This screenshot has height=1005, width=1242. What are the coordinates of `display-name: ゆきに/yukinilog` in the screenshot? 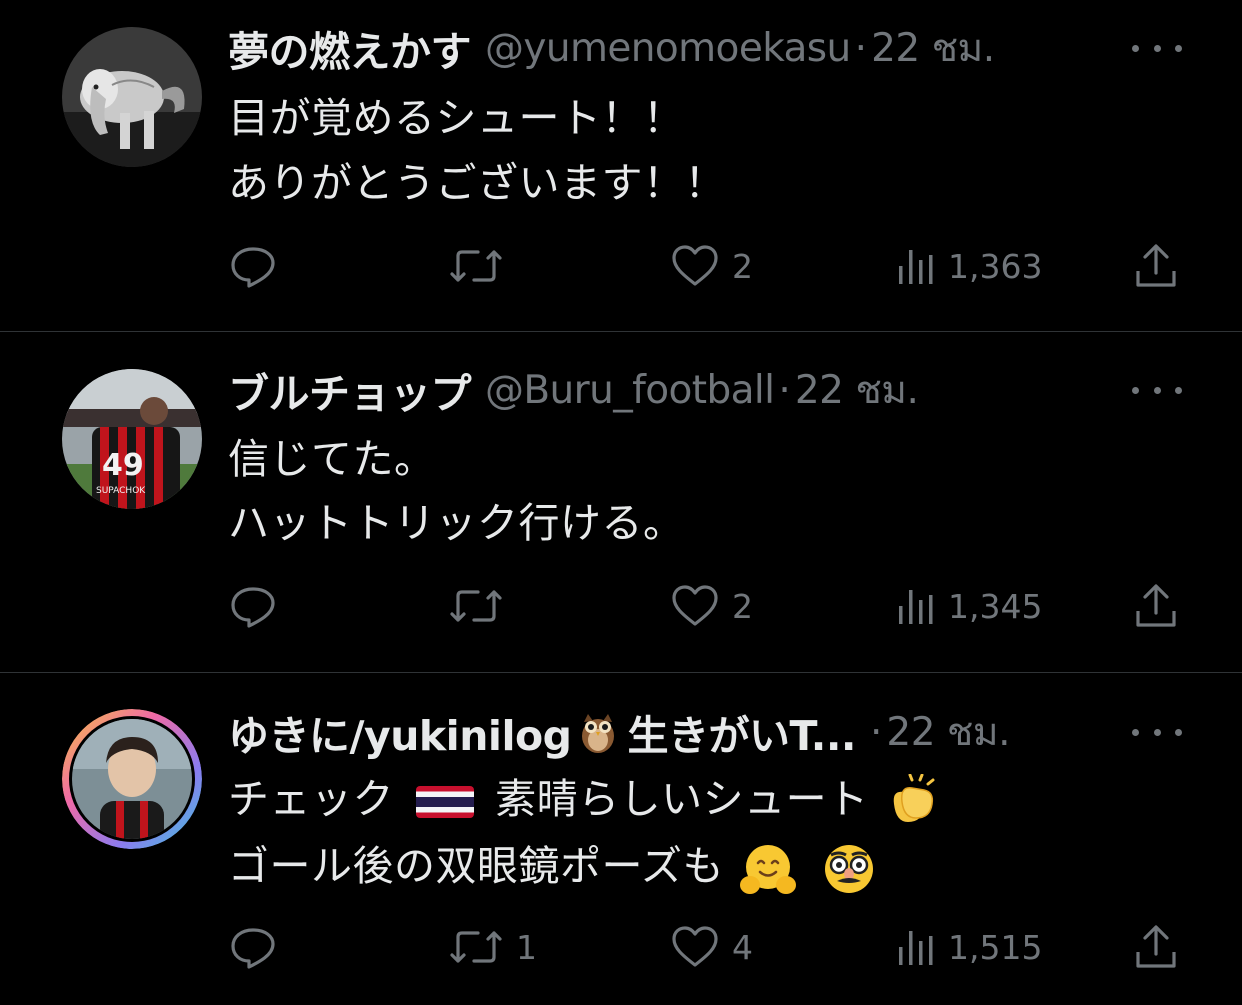 It's located at (400, 732).